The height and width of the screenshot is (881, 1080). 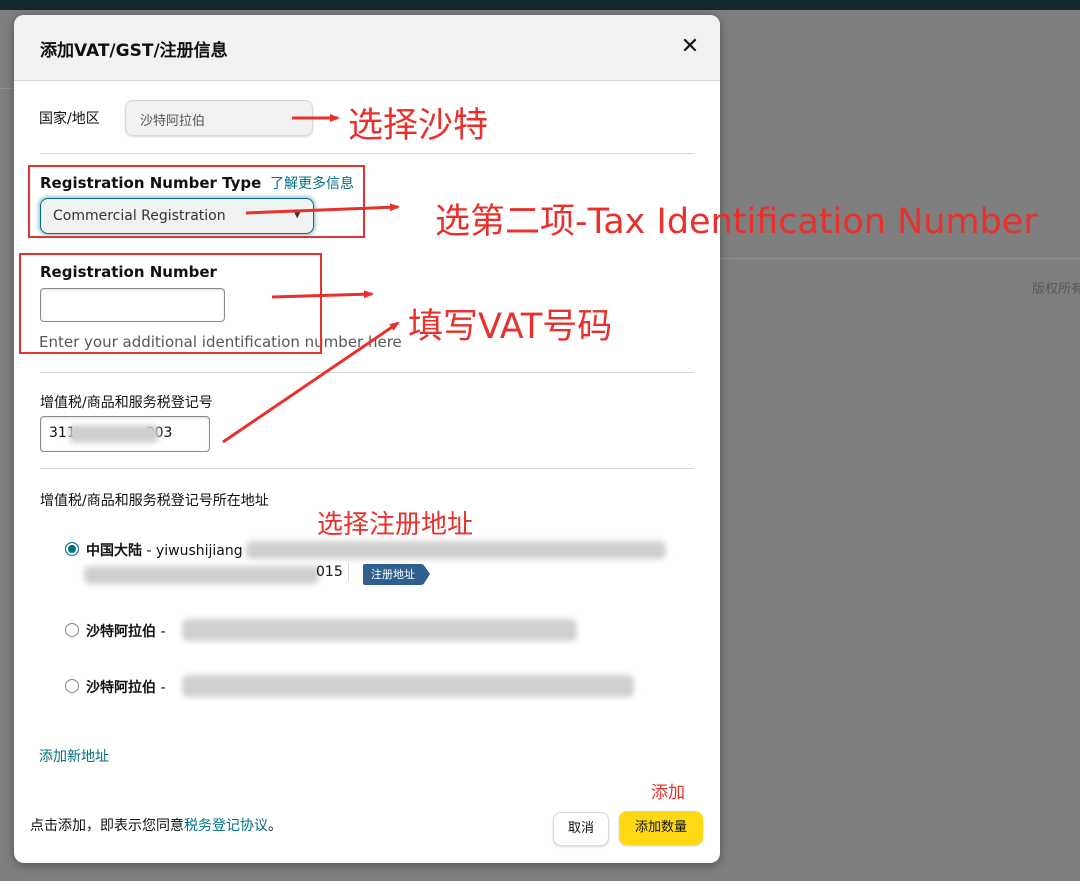 What do you see at coordinates (736, 222) in the screenshot?
I see `annotation-select-second-option: 选第二项-Tax Identification Number` at bounding box center [736, 222].